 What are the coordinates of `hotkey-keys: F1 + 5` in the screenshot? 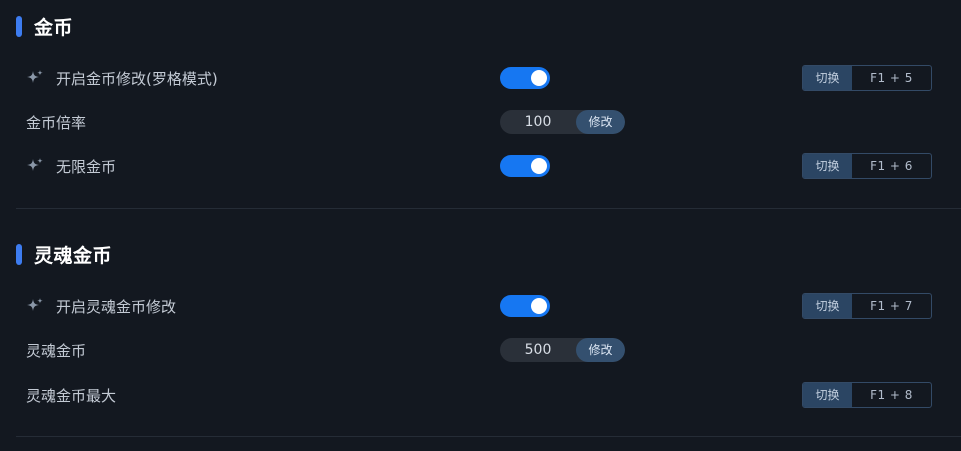 It's located at (891, 78).